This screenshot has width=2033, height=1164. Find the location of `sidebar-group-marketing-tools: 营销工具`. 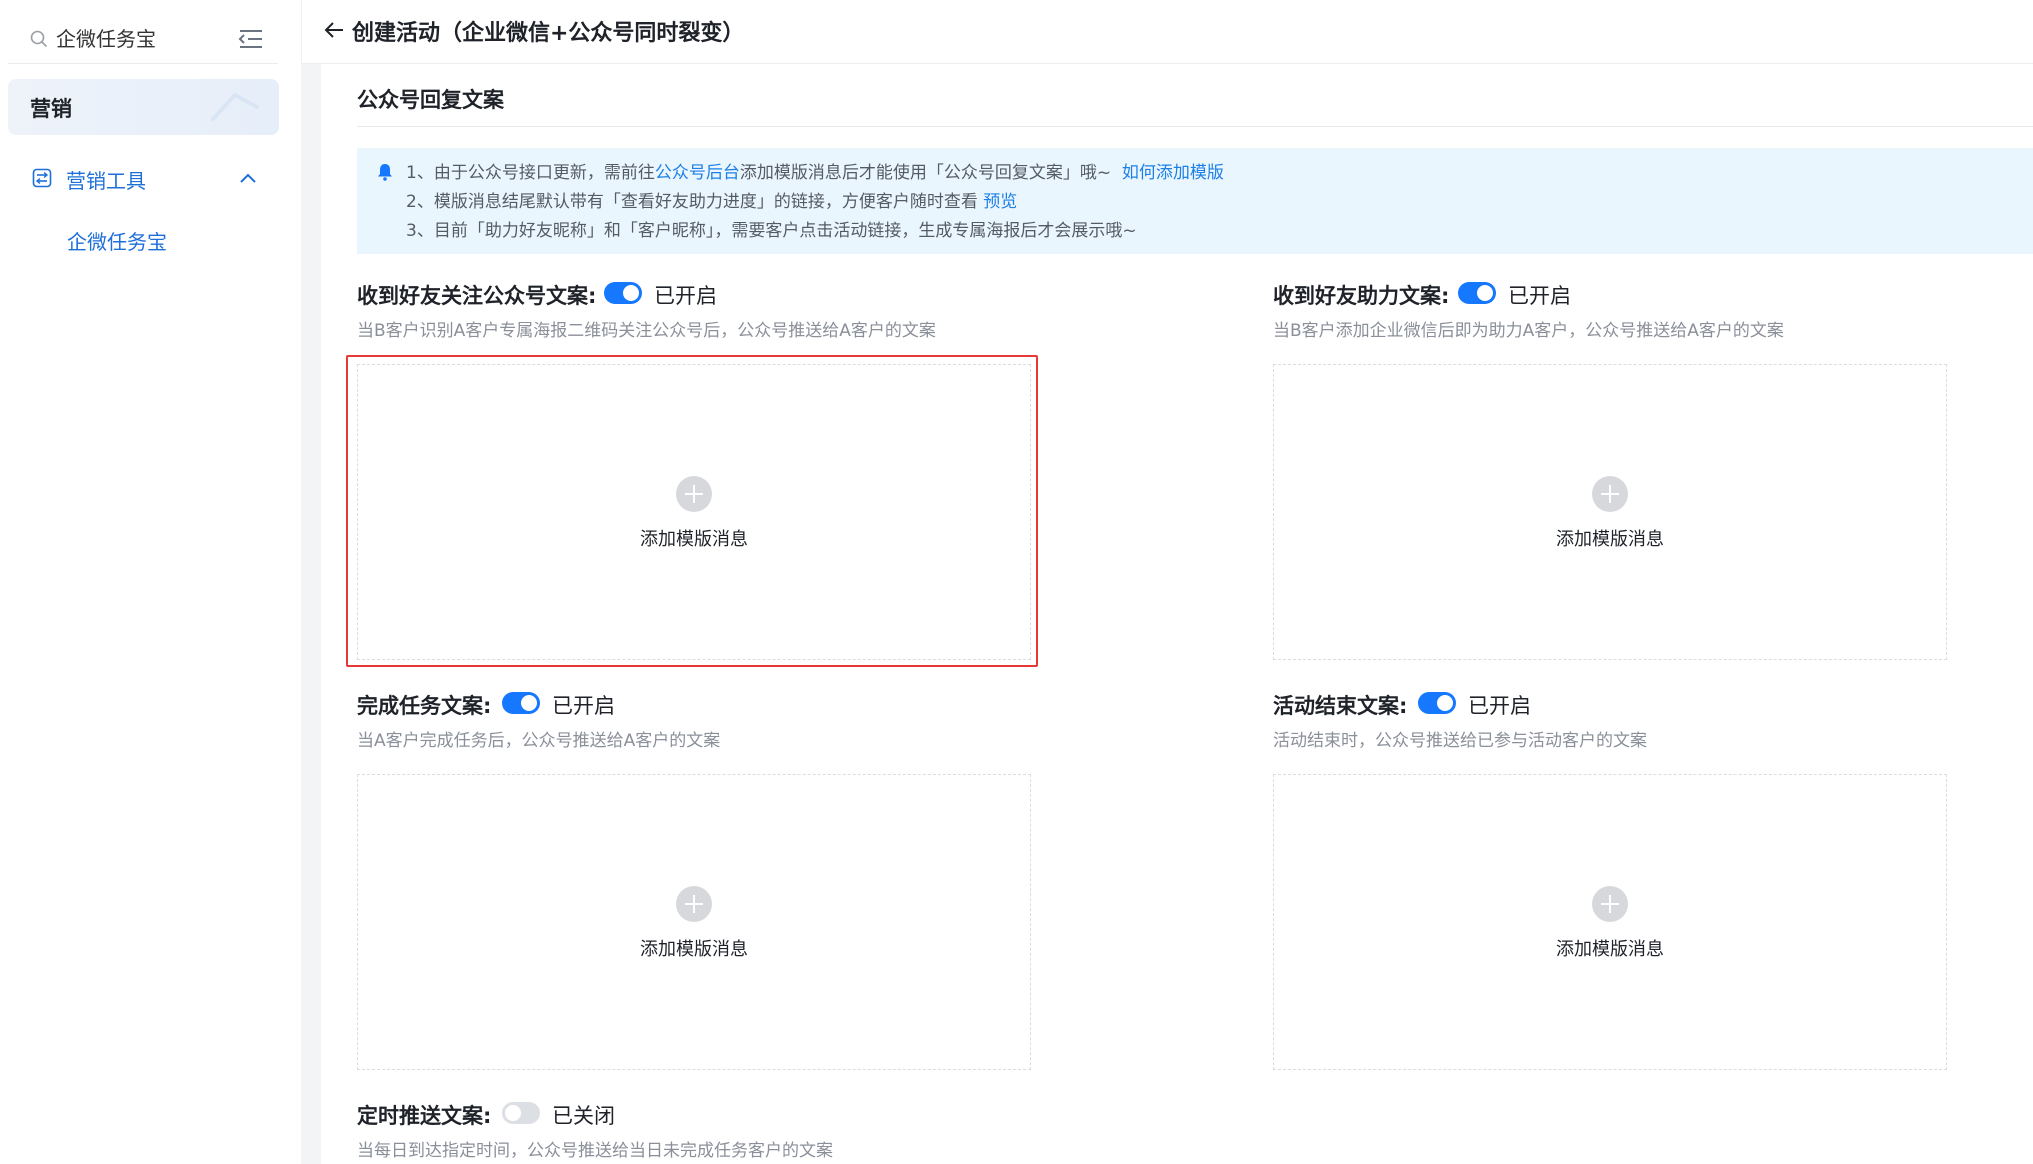

sidebar-group-marketing-tools: 营销工具 is located at coordinates (143, 178).